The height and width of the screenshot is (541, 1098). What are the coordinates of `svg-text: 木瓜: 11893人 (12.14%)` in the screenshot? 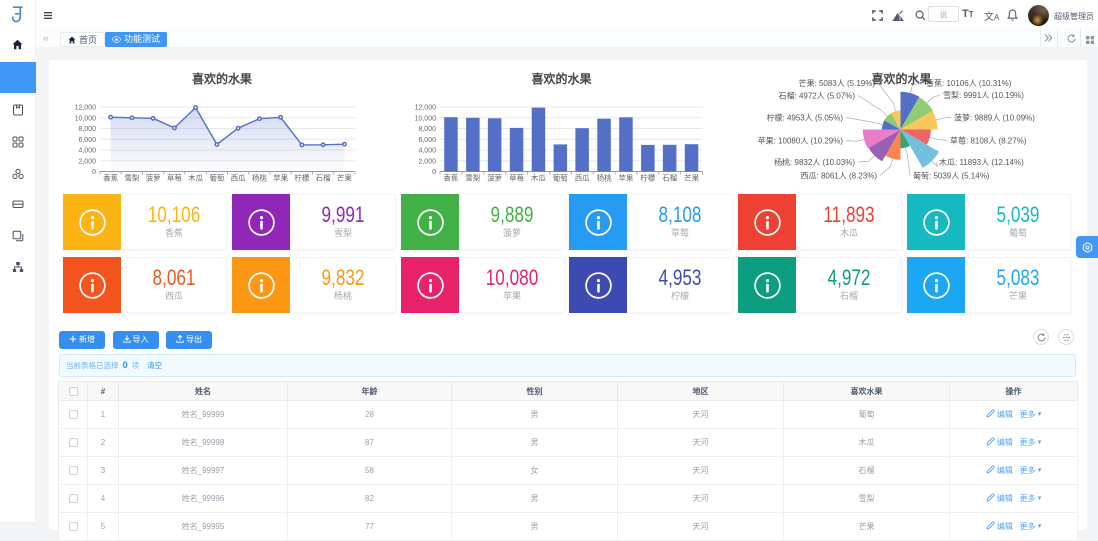 It's located at (981, 162).